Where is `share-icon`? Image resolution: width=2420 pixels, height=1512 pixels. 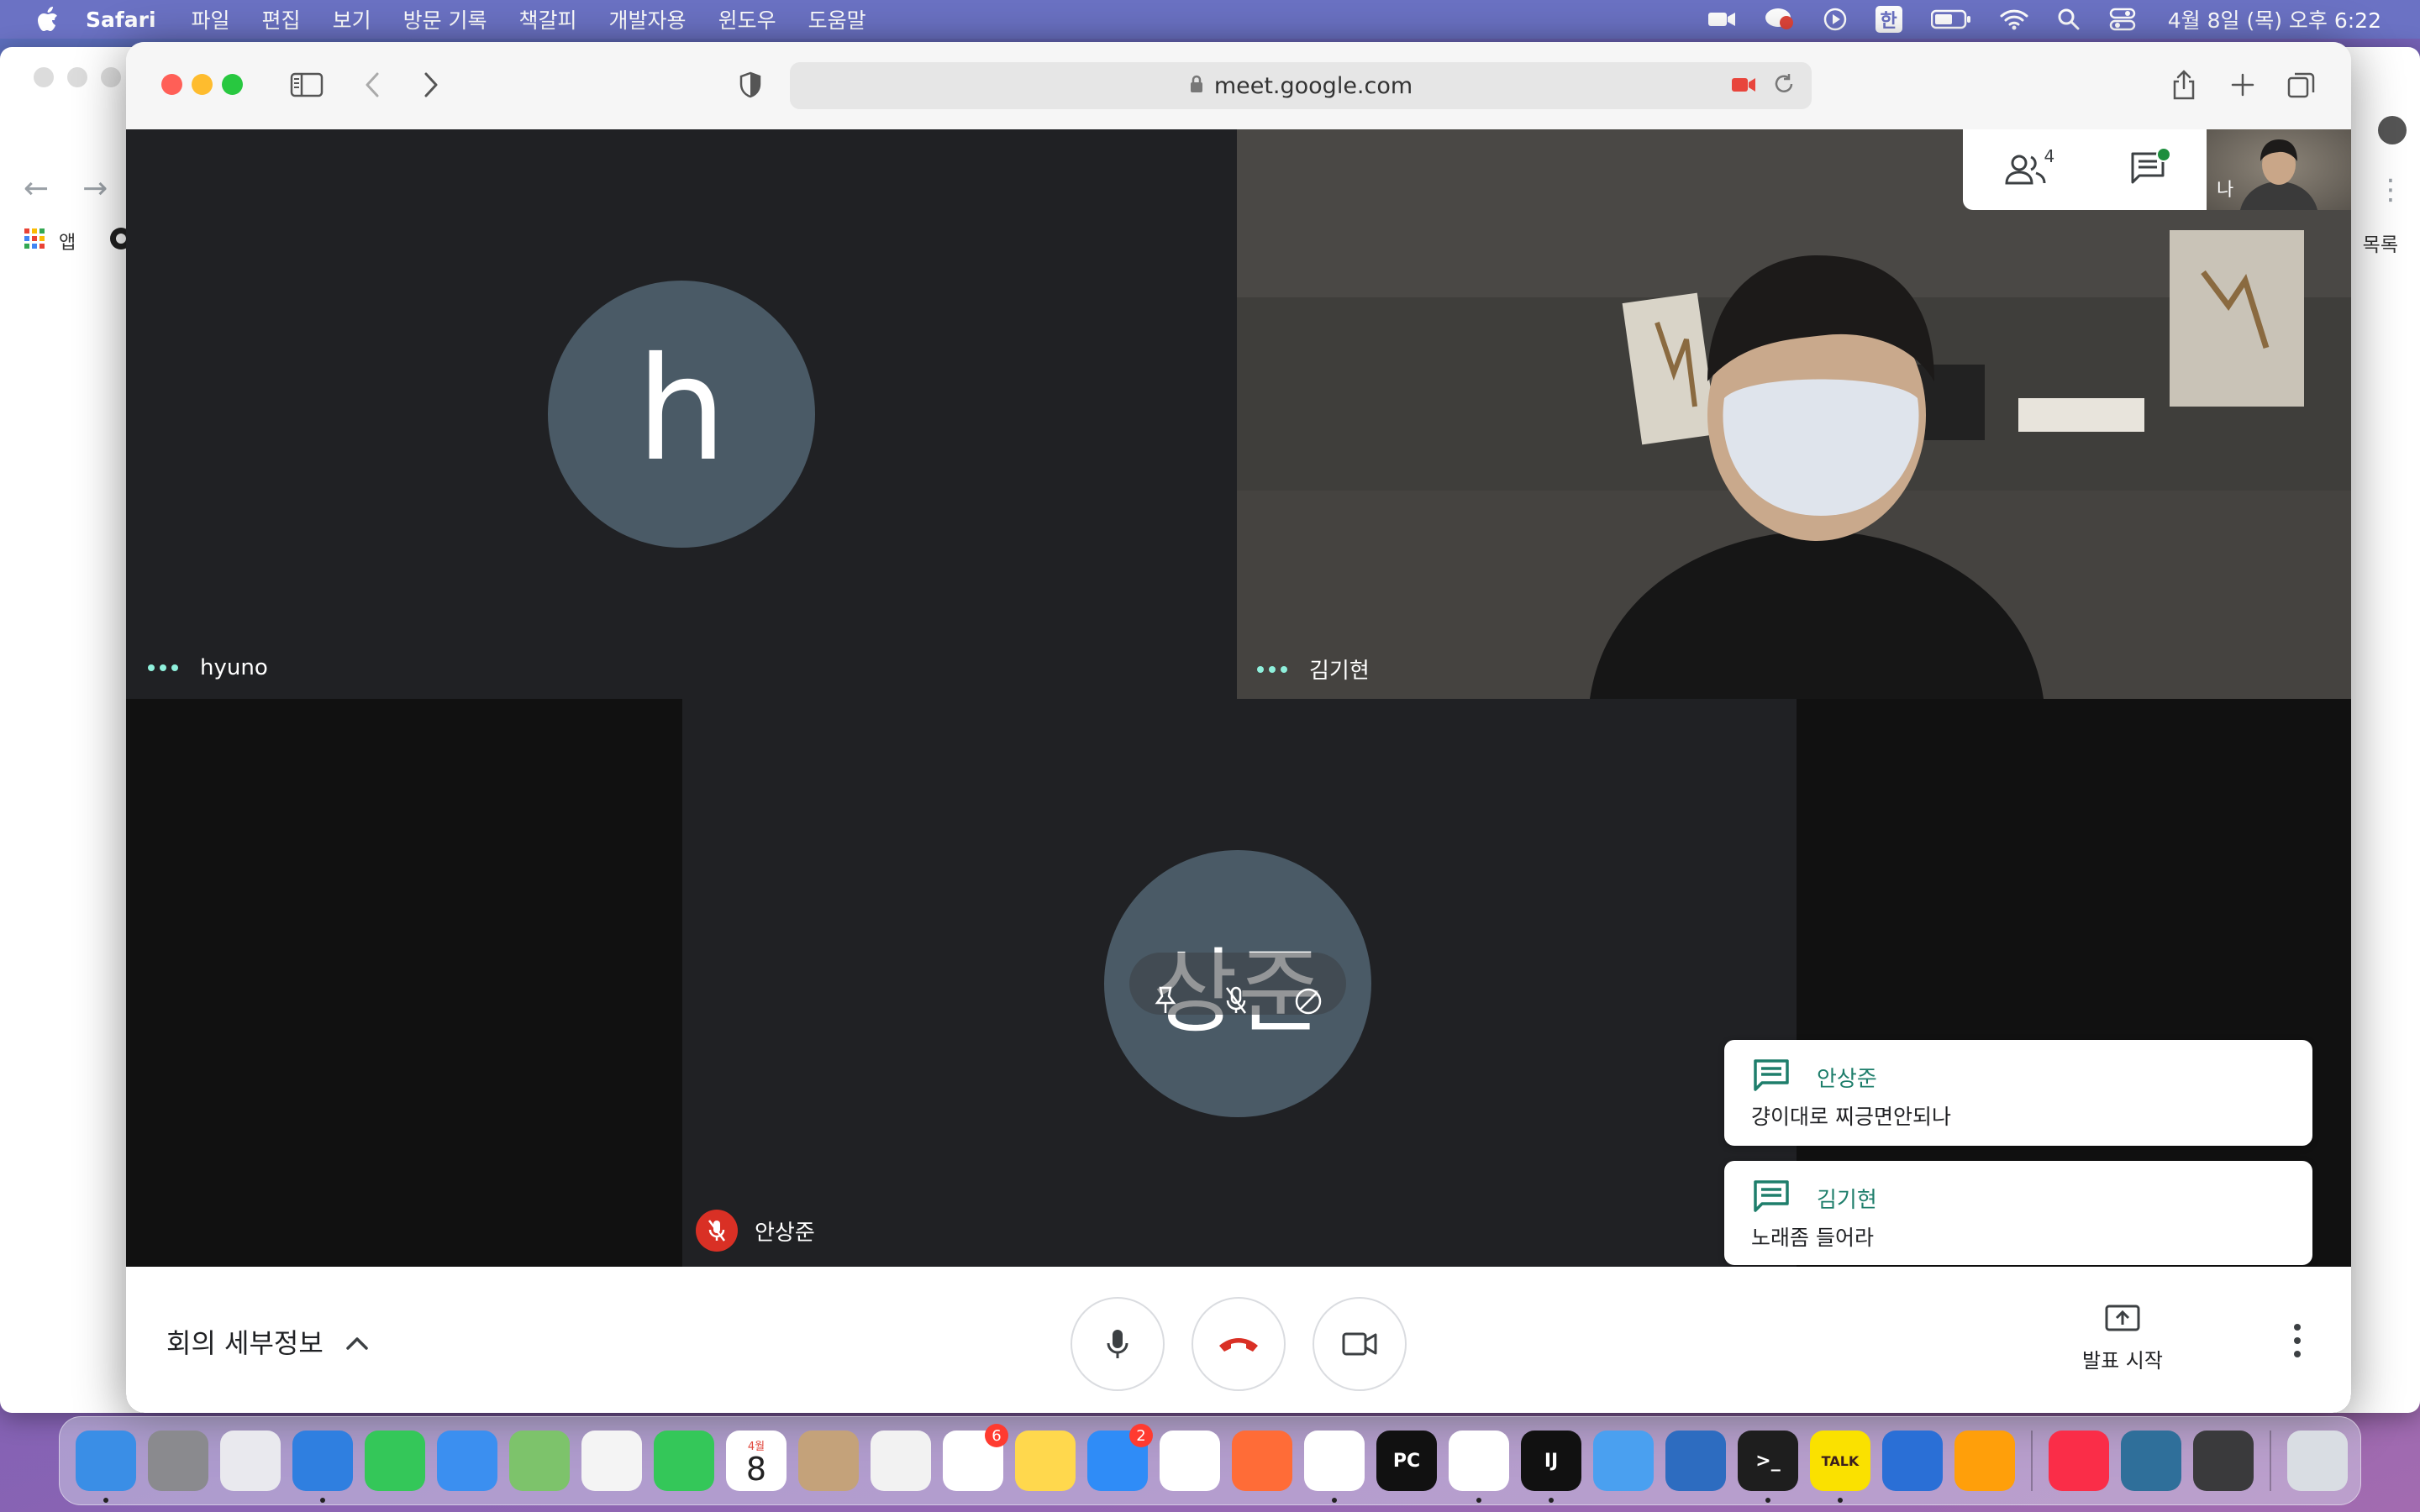
share-icon is located at coordinates (2184, 85).